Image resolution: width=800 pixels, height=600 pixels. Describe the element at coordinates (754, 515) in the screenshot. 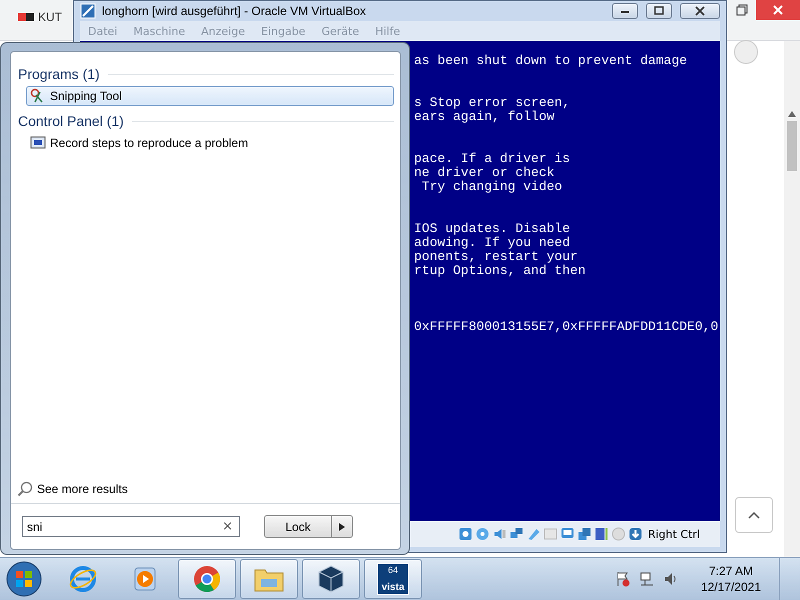

I see `caret-up-icon` at that location.